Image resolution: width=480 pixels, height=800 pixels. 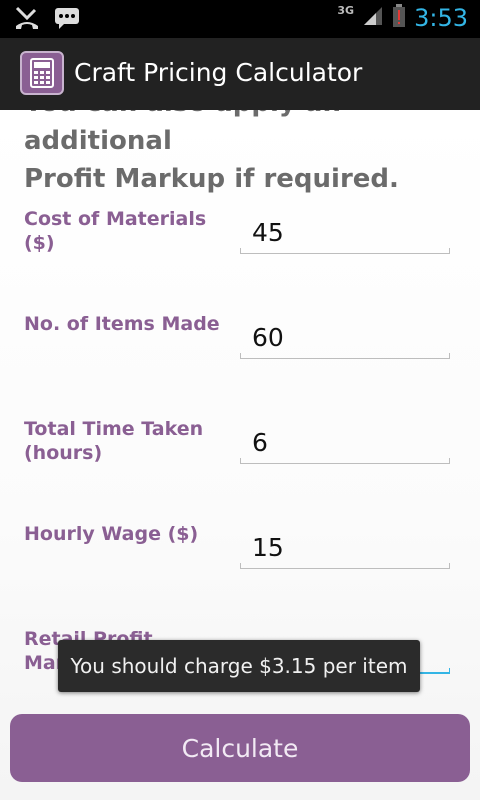 What do you see at coordinates (345, 235) in the screenshot?
I see `cost-of-materials-input: 45` at bounding box center [345, 235].